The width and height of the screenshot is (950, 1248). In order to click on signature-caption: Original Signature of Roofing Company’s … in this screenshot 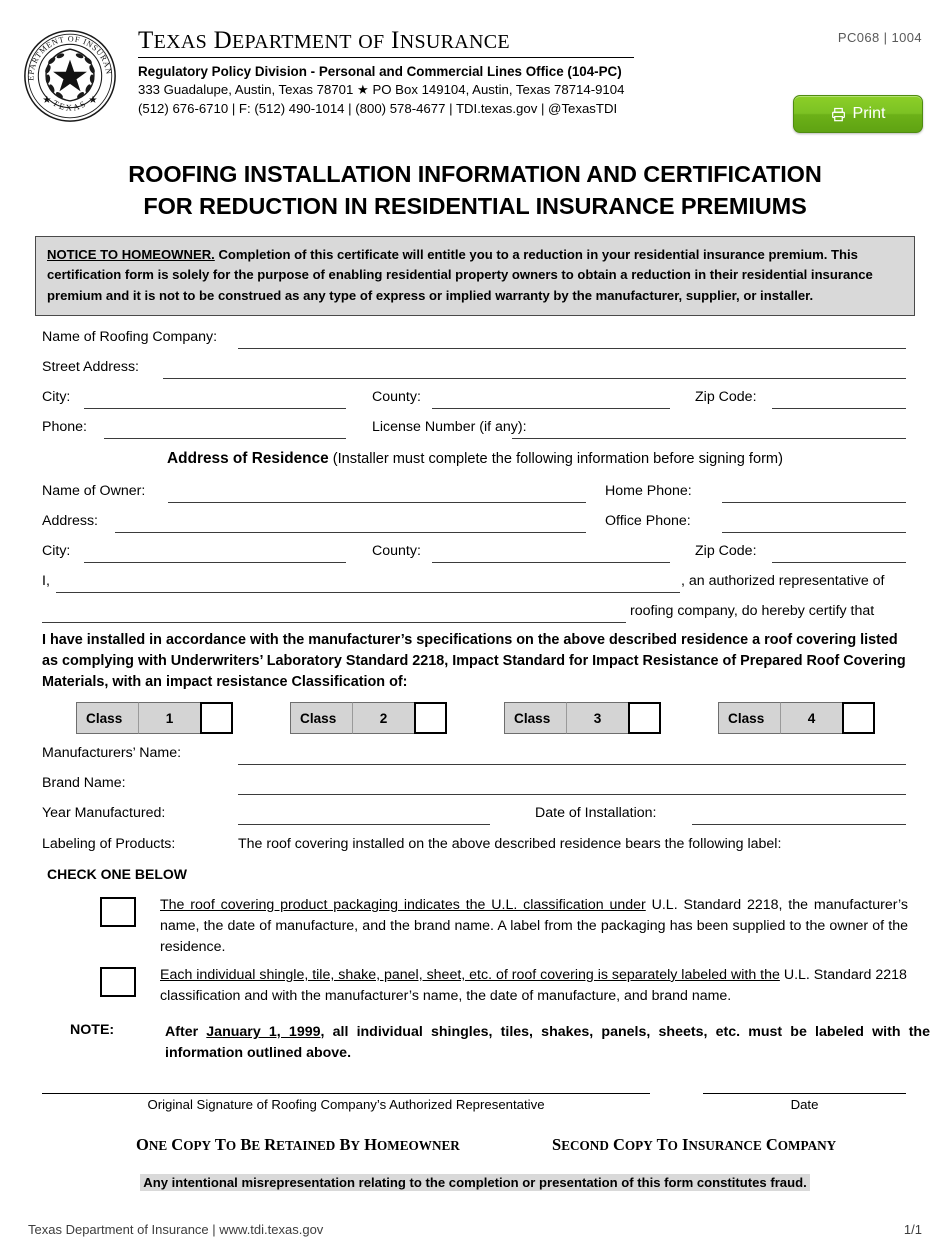, I will do `click(346, 1104)`.